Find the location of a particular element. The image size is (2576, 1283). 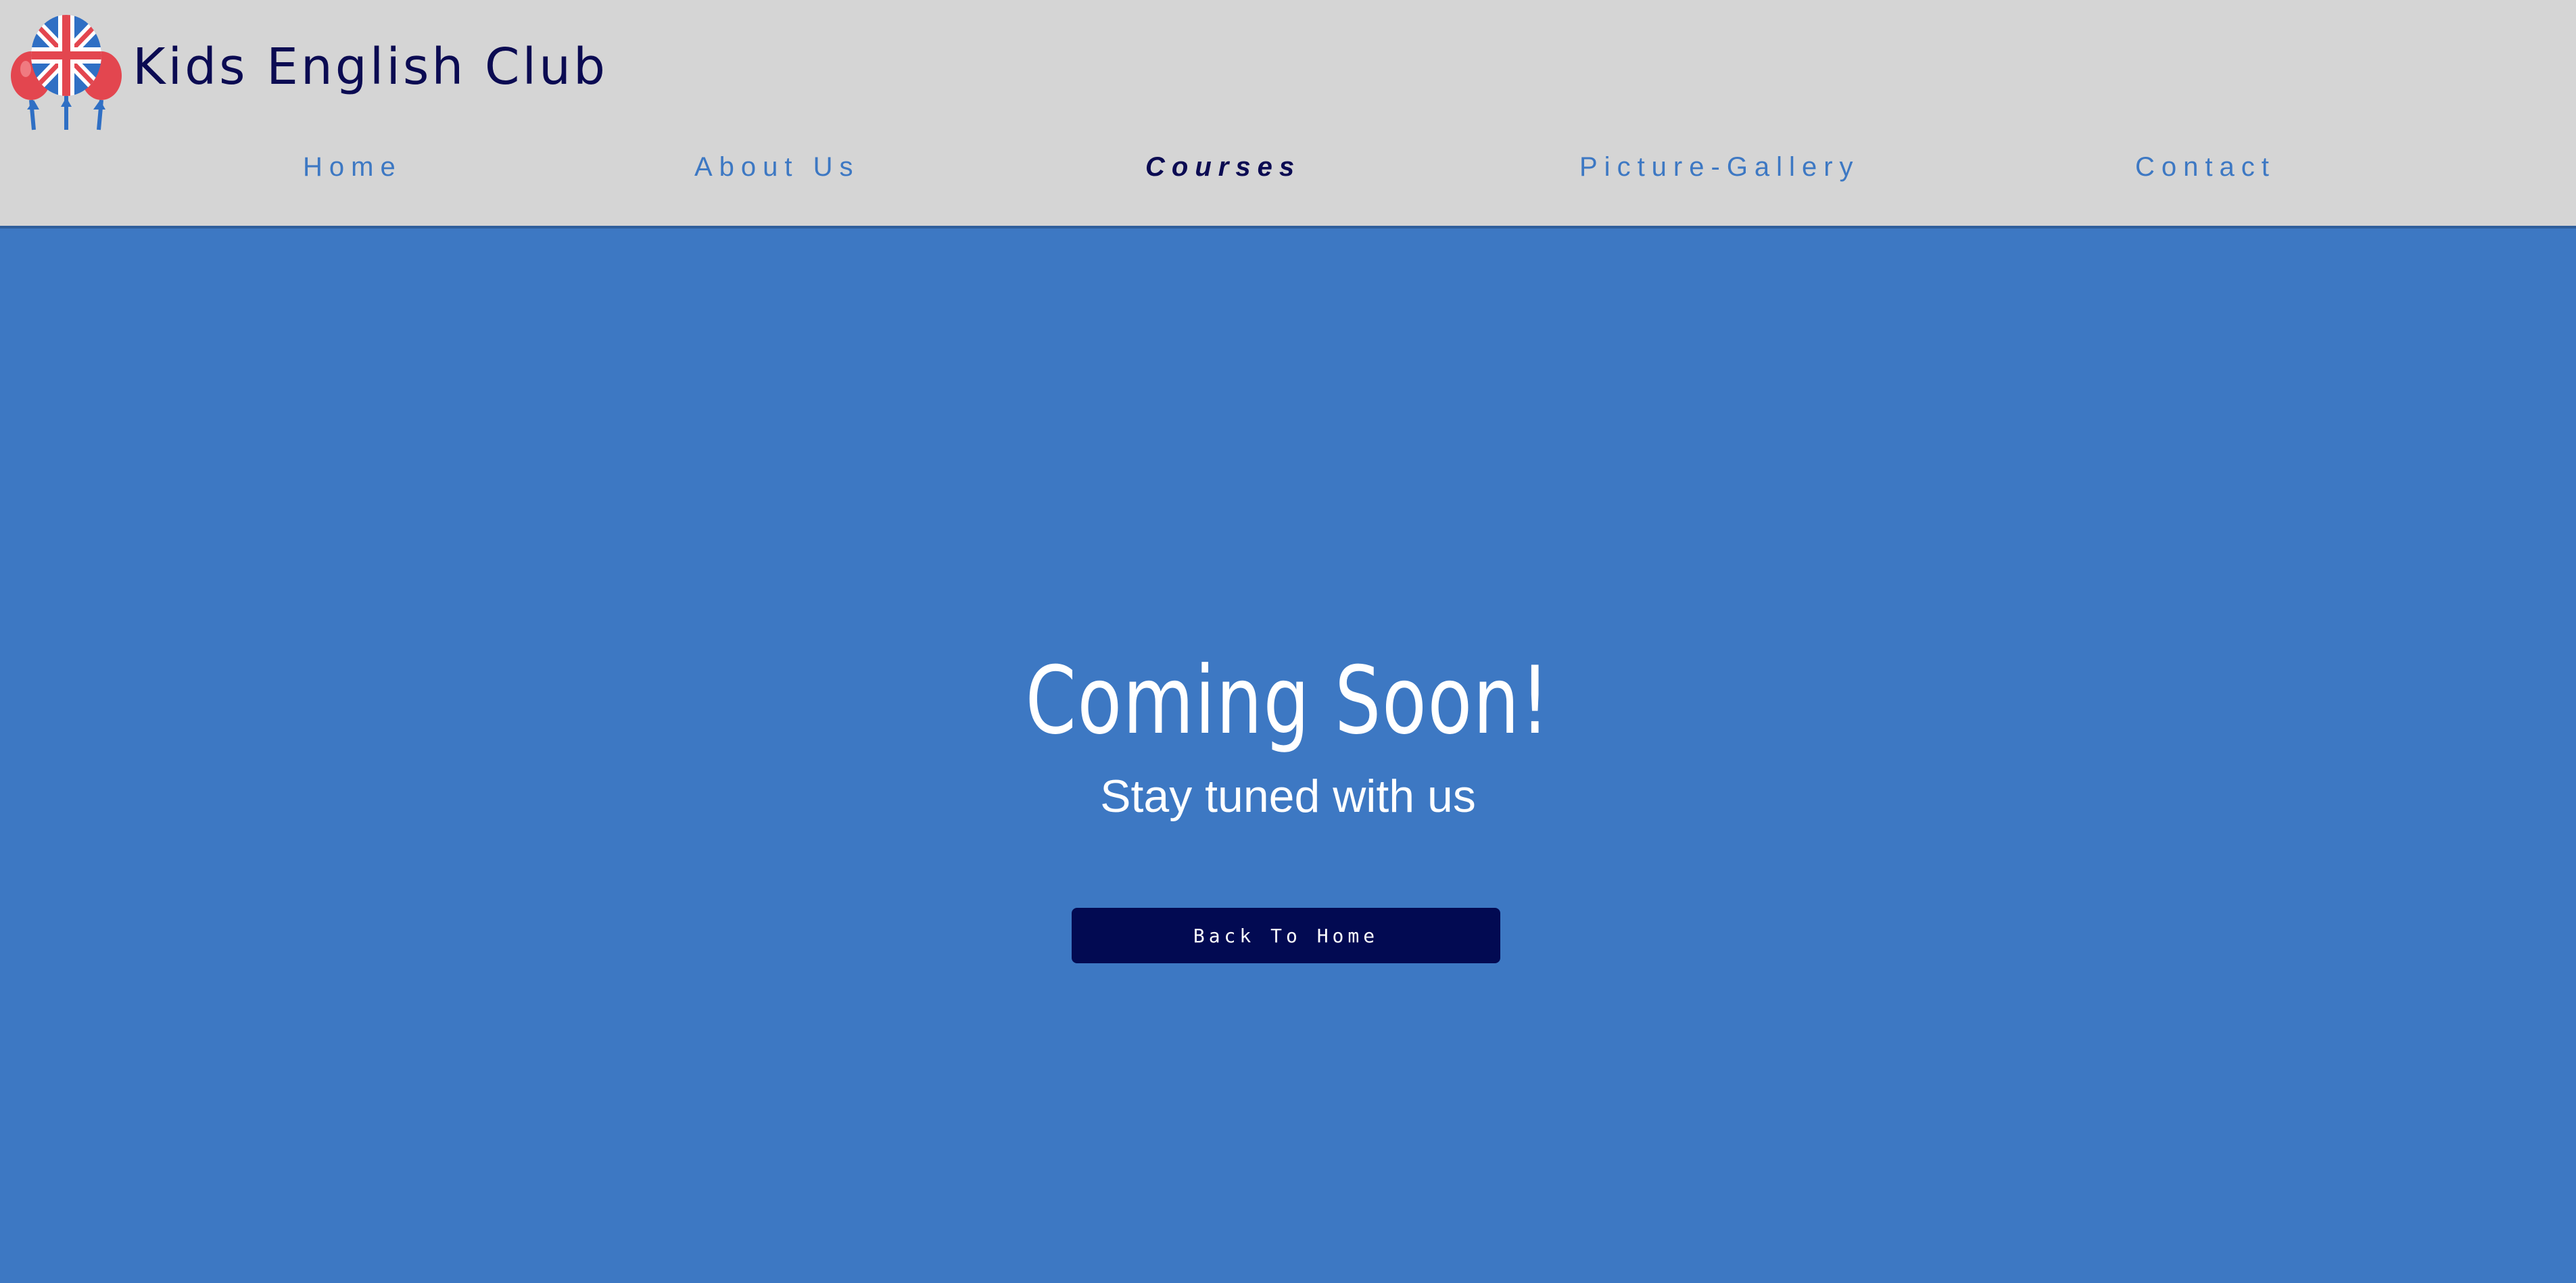

logo-icon is located at coordinates (66, 70).